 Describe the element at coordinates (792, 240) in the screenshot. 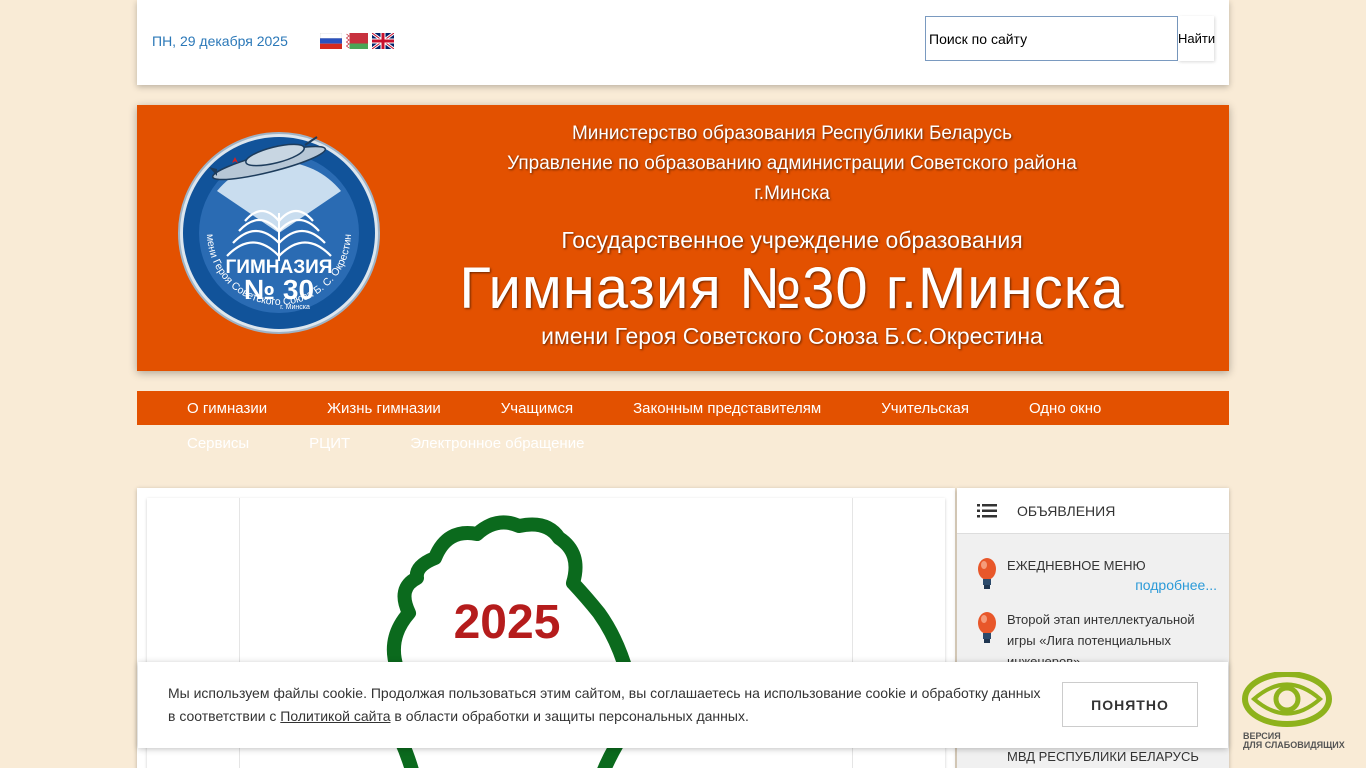

I see `header-institution-type: Государственное учреждение образования` at that location.